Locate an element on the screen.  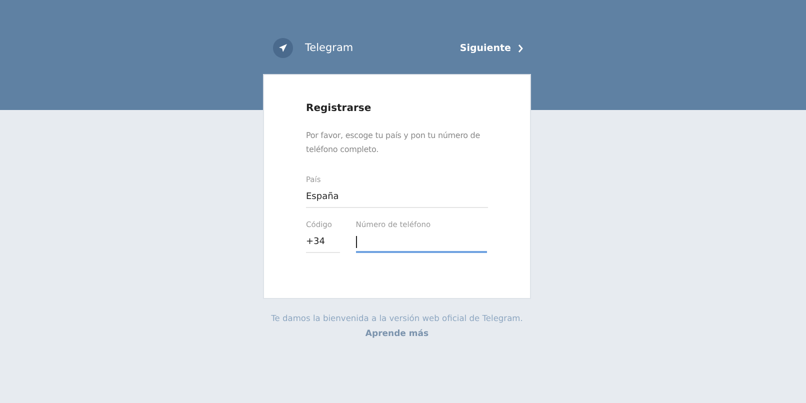
chevron-right-icon is located at coordinates (520, 48).